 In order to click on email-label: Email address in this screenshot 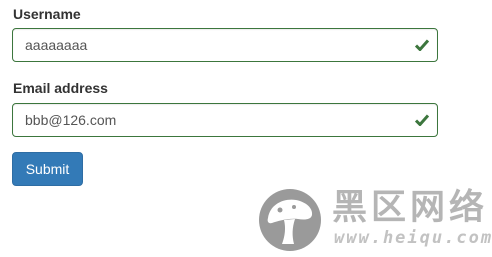, I will do `click(60, 88)`.